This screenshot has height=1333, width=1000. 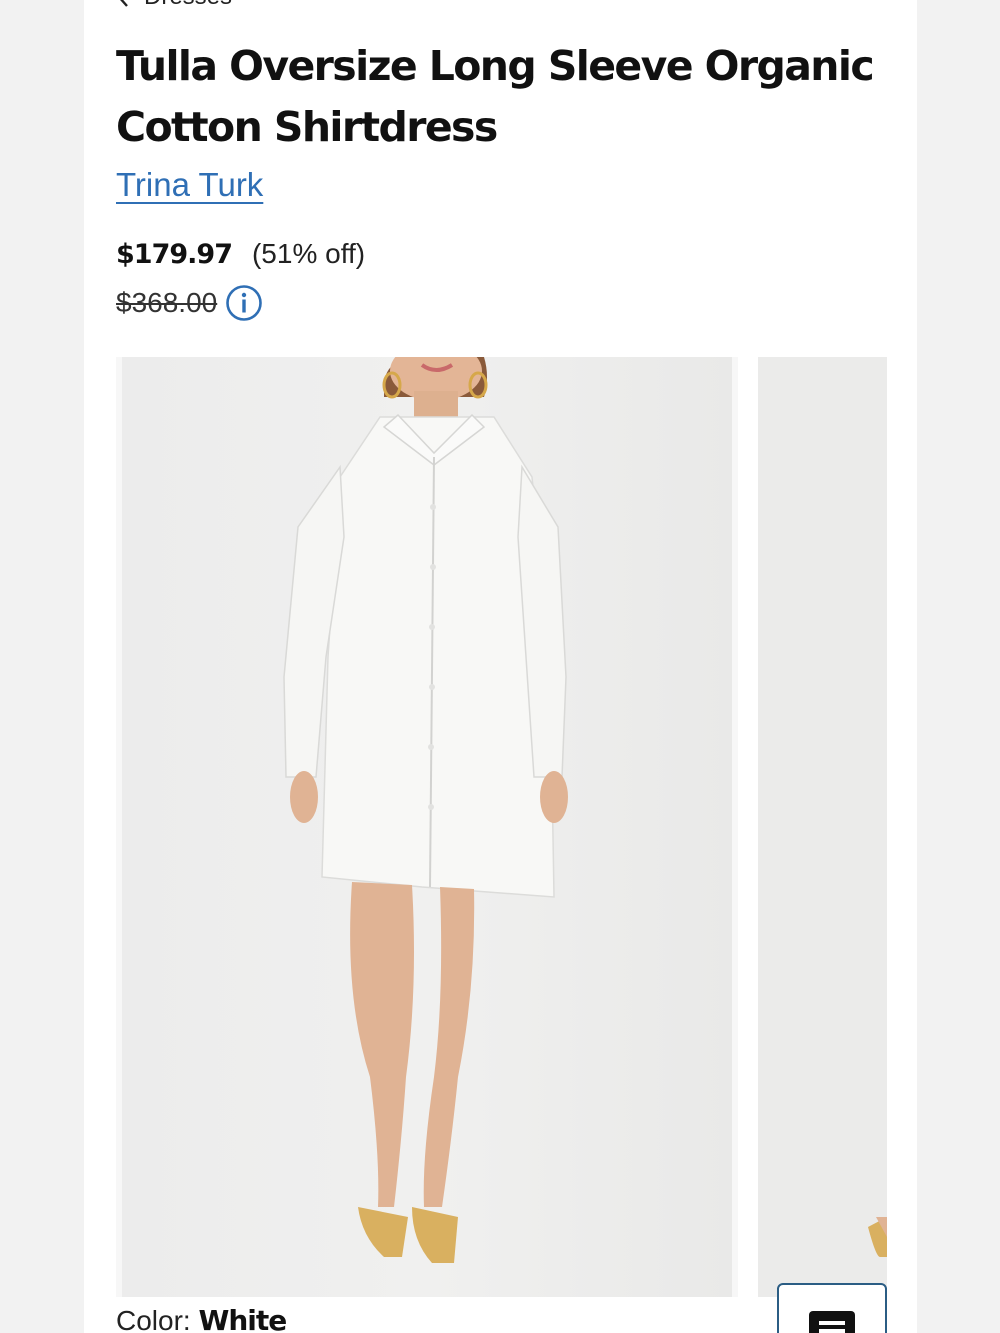 I want to click on breadcrumb-label: Dresses, so click(x=188, y=5).